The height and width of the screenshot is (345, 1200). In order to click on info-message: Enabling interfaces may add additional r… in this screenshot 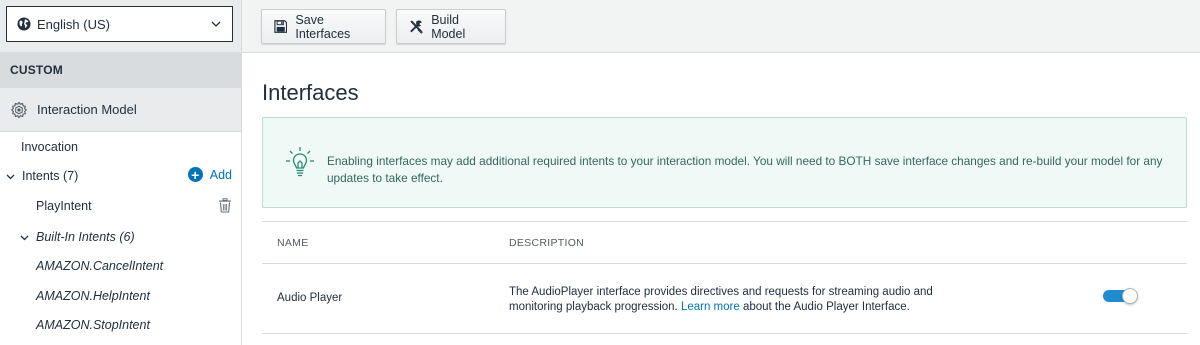, I will do `click(745, 169)`.